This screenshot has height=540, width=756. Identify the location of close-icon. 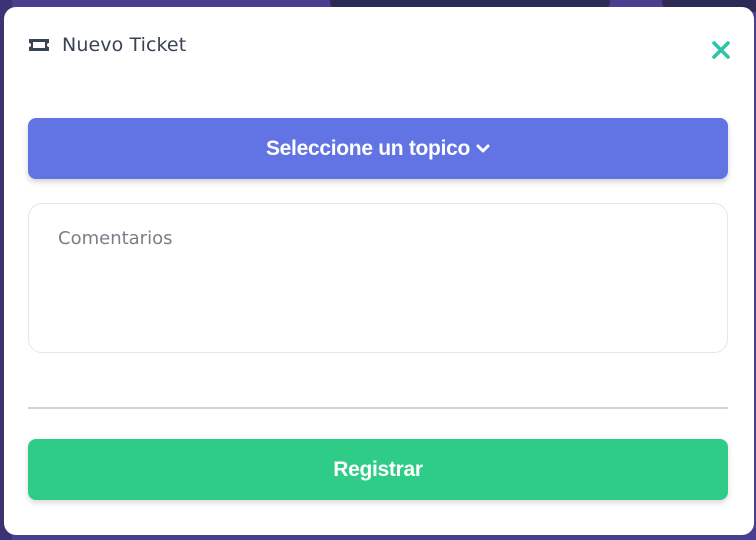
(721, 50).